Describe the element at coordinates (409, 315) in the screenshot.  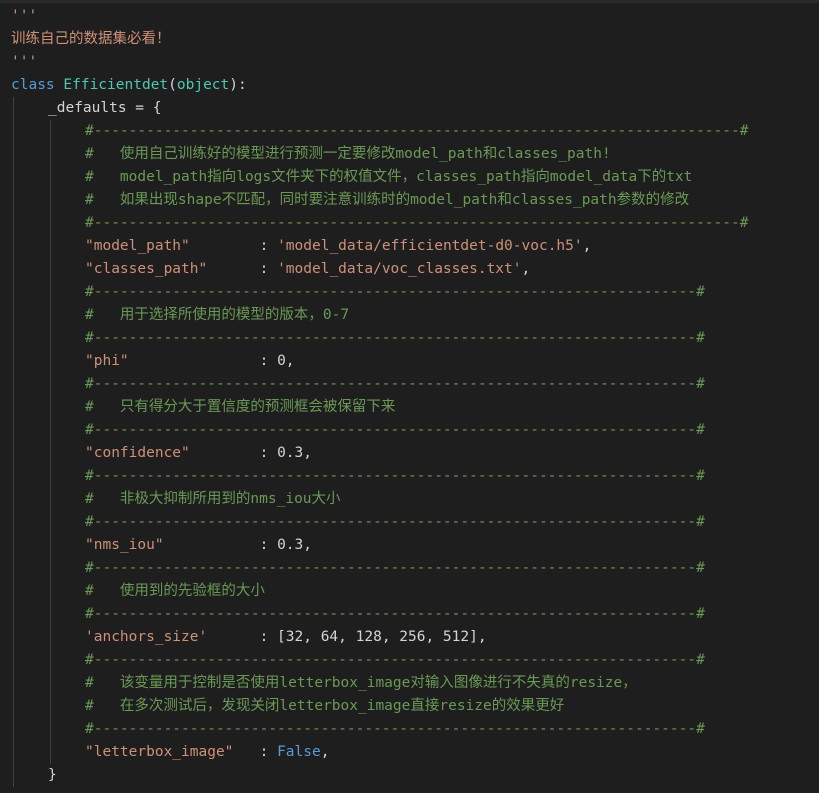
I see `code-line: # 用于选择所使用的模型的版本，0-7` at that location.